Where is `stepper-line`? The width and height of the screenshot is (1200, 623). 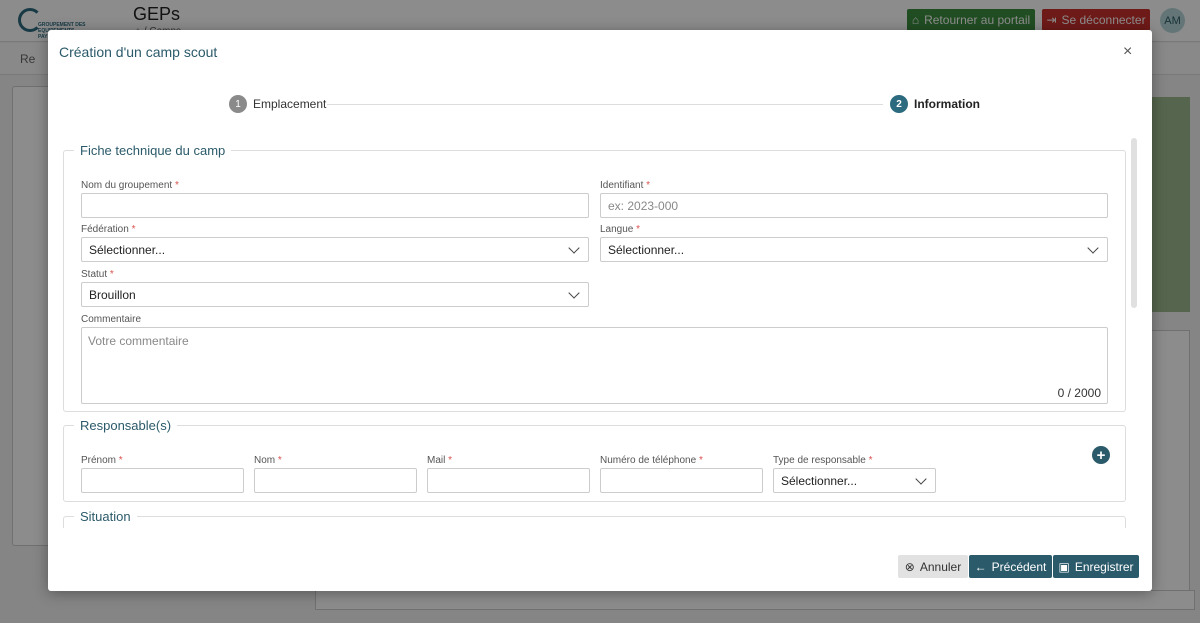 stepper-line is located at coordinates (605, 104).